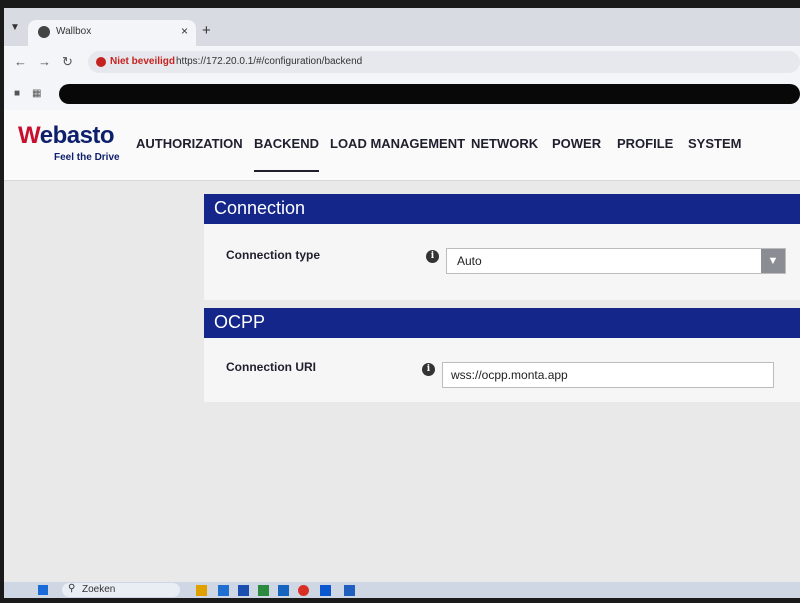  Describe the element at coordinates (112, 33) in the screenshot. I see `browser-tab: Wallbox ×` at that location.